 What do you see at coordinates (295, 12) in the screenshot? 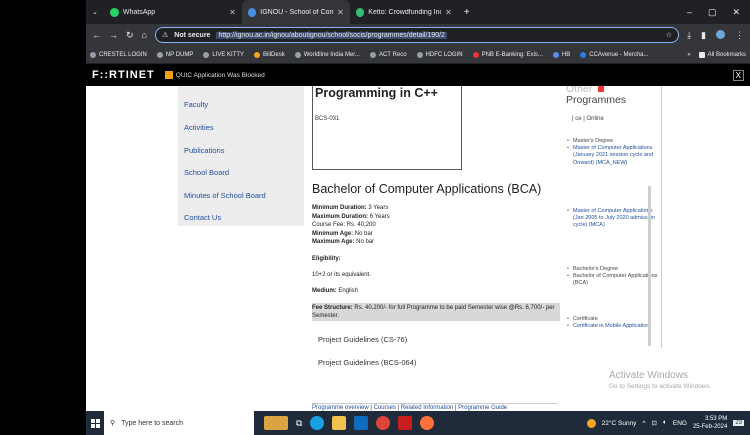
I see `tab-ignou: IGNOU - School of Computer and ✕` at bounding box center [295, 12].